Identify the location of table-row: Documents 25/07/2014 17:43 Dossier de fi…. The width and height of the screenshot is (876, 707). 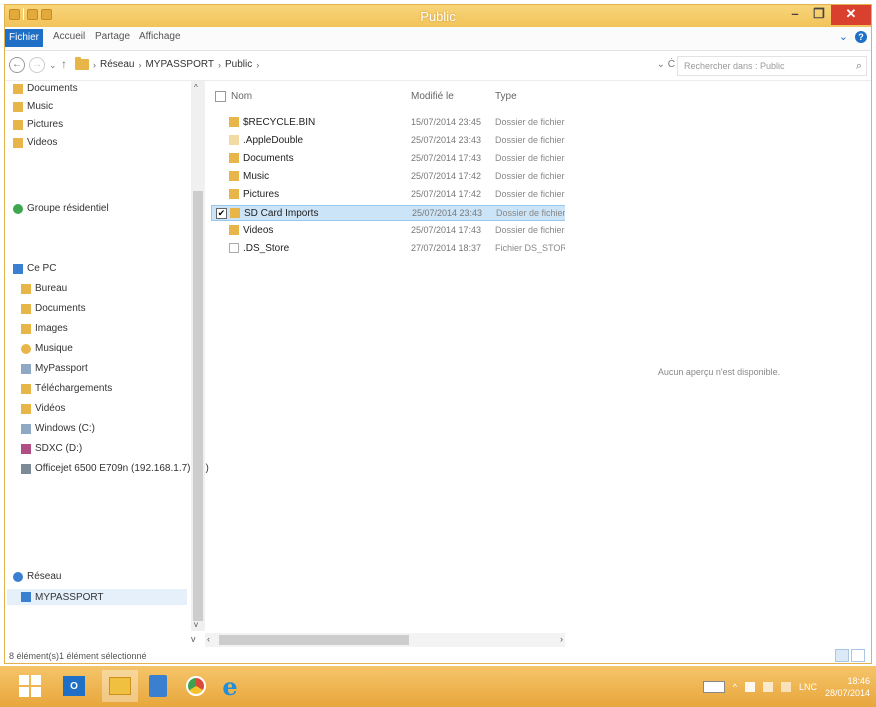
(390, 159).